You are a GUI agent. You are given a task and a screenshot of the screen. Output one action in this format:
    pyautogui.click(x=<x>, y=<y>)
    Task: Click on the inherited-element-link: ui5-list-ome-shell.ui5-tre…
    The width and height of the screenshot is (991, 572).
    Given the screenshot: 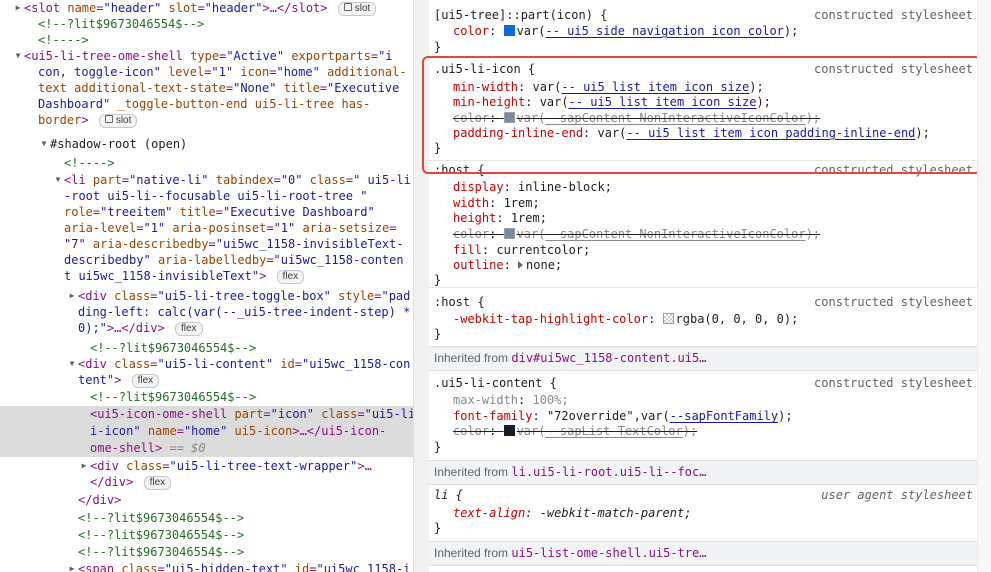 What is the action you would take?
    pyautogui.click(x=608, y=553)
    